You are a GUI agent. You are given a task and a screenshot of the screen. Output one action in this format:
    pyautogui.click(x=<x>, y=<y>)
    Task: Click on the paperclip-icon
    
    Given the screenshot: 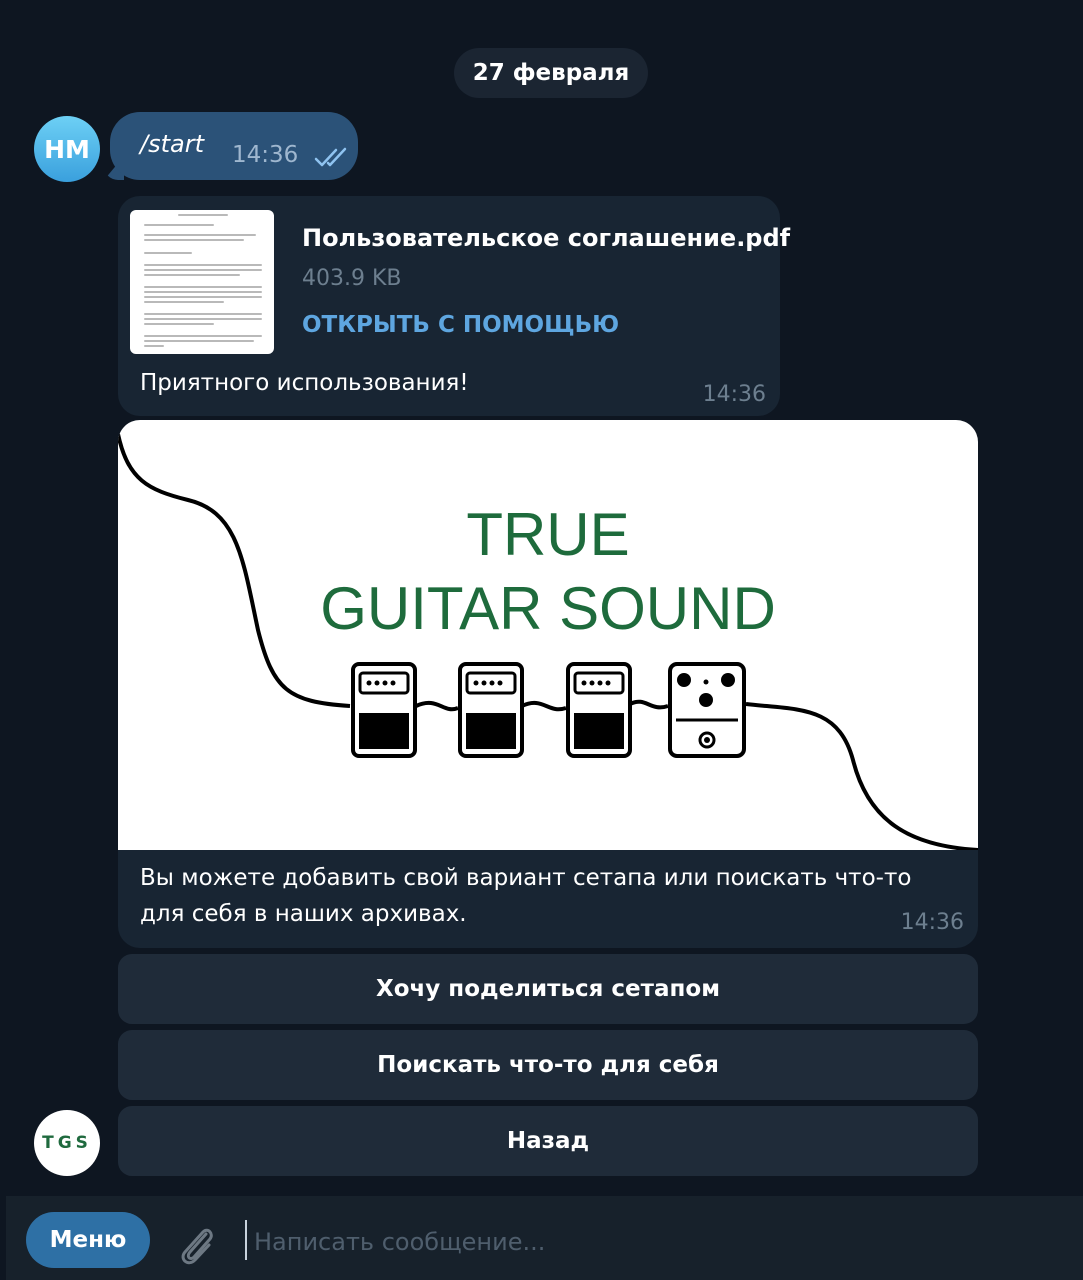 What is the action you would take?
    pyautogui.click(x=196, y=1244)
    